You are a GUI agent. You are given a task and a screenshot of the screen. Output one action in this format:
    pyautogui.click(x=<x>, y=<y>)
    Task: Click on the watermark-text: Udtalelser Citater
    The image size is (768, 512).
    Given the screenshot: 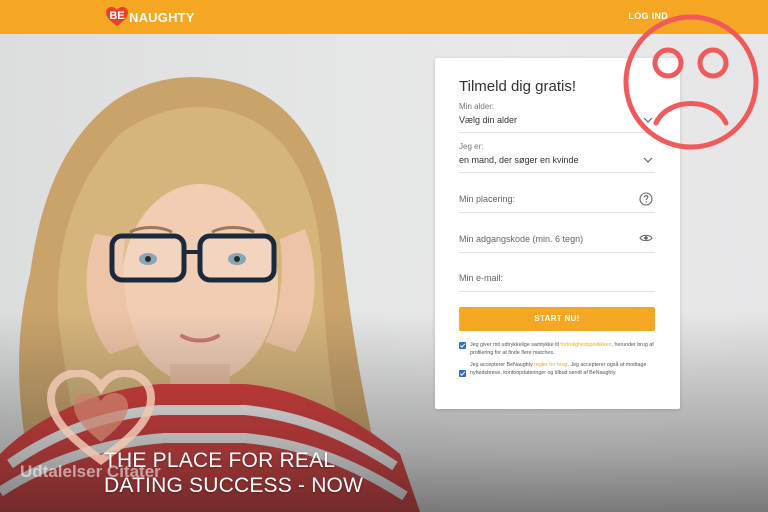 What is the action you would take?
    pyautogui.click(x=90, y=471)
    